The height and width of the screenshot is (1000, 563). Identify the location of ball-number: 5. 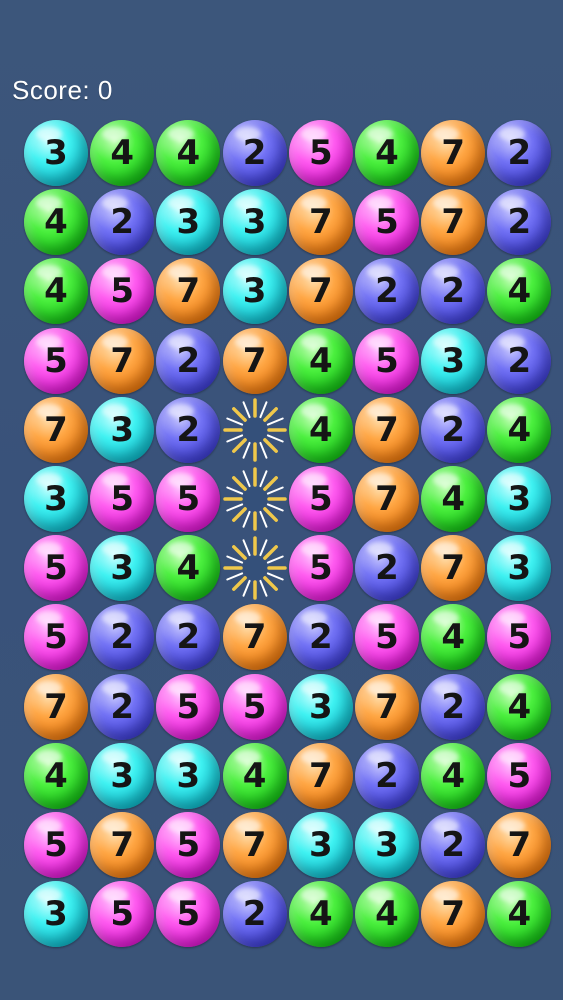
(122, 914).